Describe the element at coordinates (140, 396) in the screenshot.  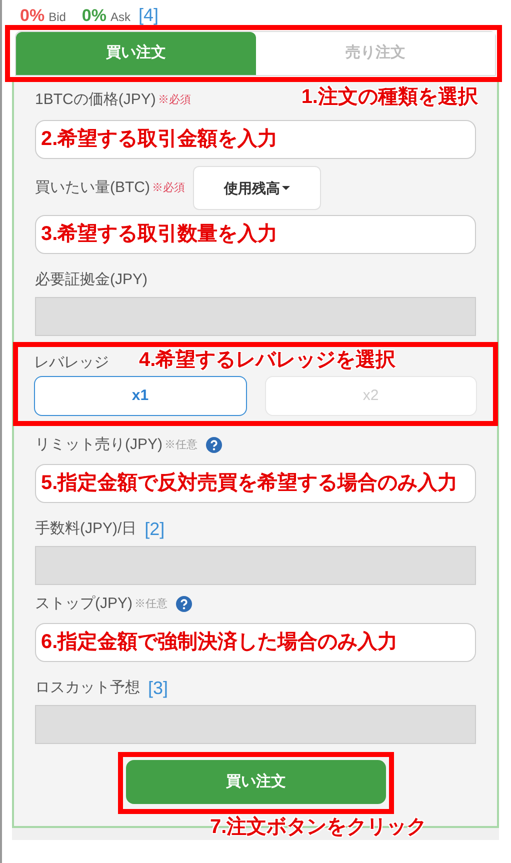
I see `leverage-option: x1` at that location.